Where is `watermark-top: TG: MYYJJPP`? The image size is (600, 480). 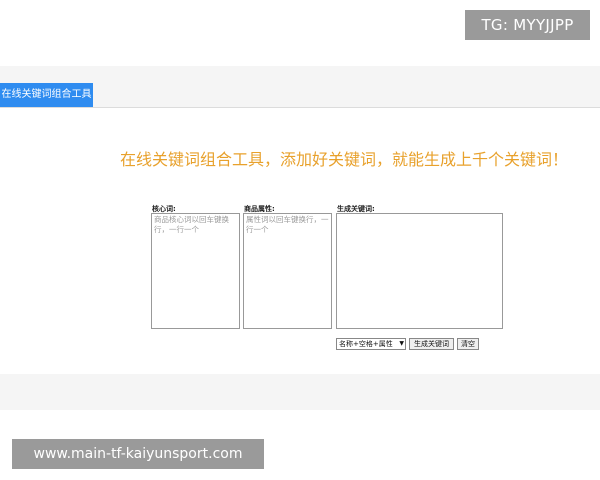
watermark-top: TG: MYYJJPP is located at coordinates (527, 25).